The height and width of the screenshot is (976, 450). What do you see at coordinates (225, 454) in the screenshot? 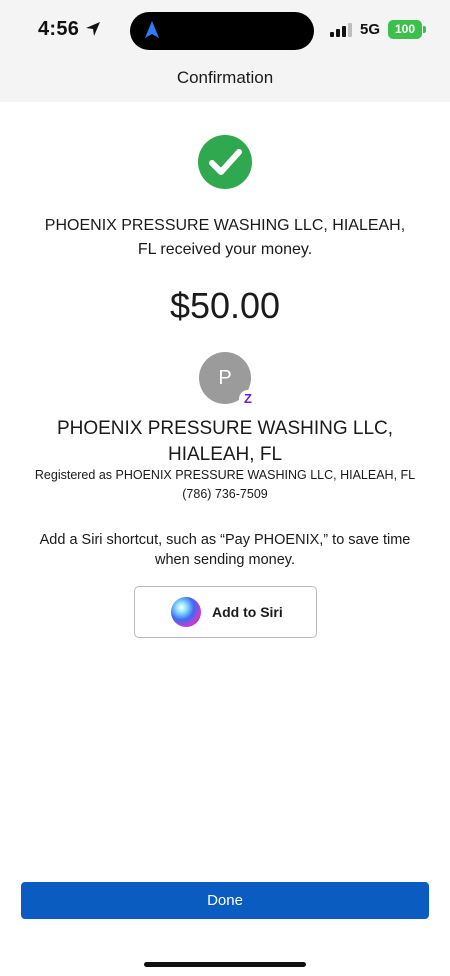
I see `recipient-name-line2: HIALEAH, FL` at bounding box center [225, 454].